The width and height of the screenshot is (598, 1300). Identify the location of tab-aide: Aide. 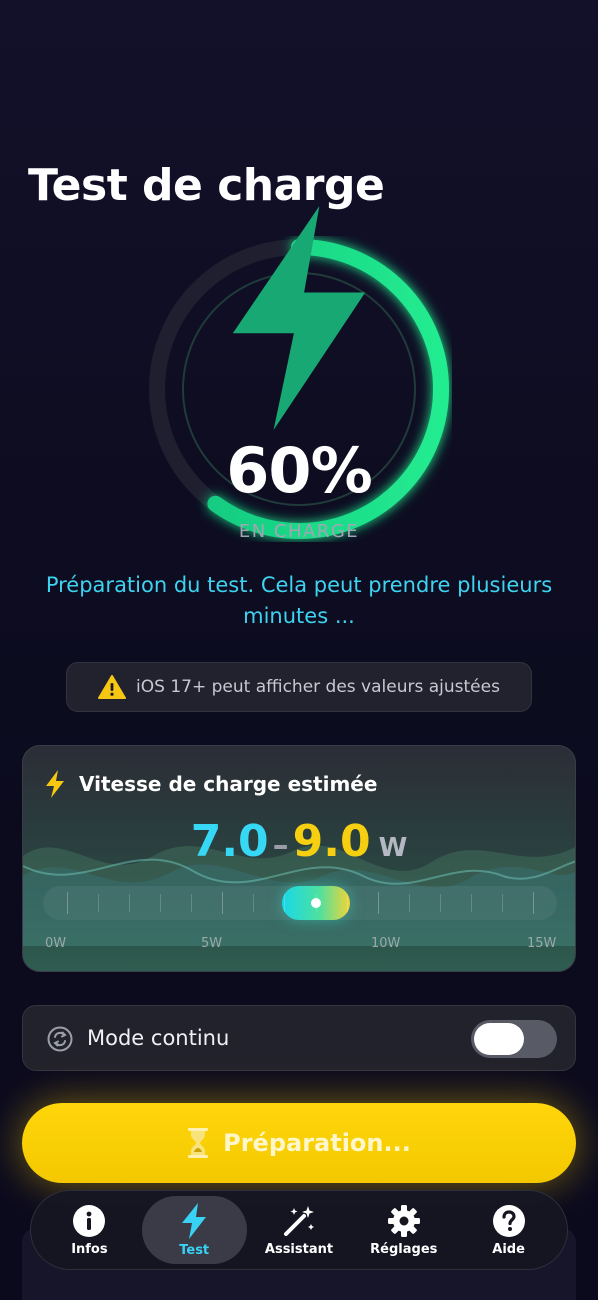
(508, 1230).